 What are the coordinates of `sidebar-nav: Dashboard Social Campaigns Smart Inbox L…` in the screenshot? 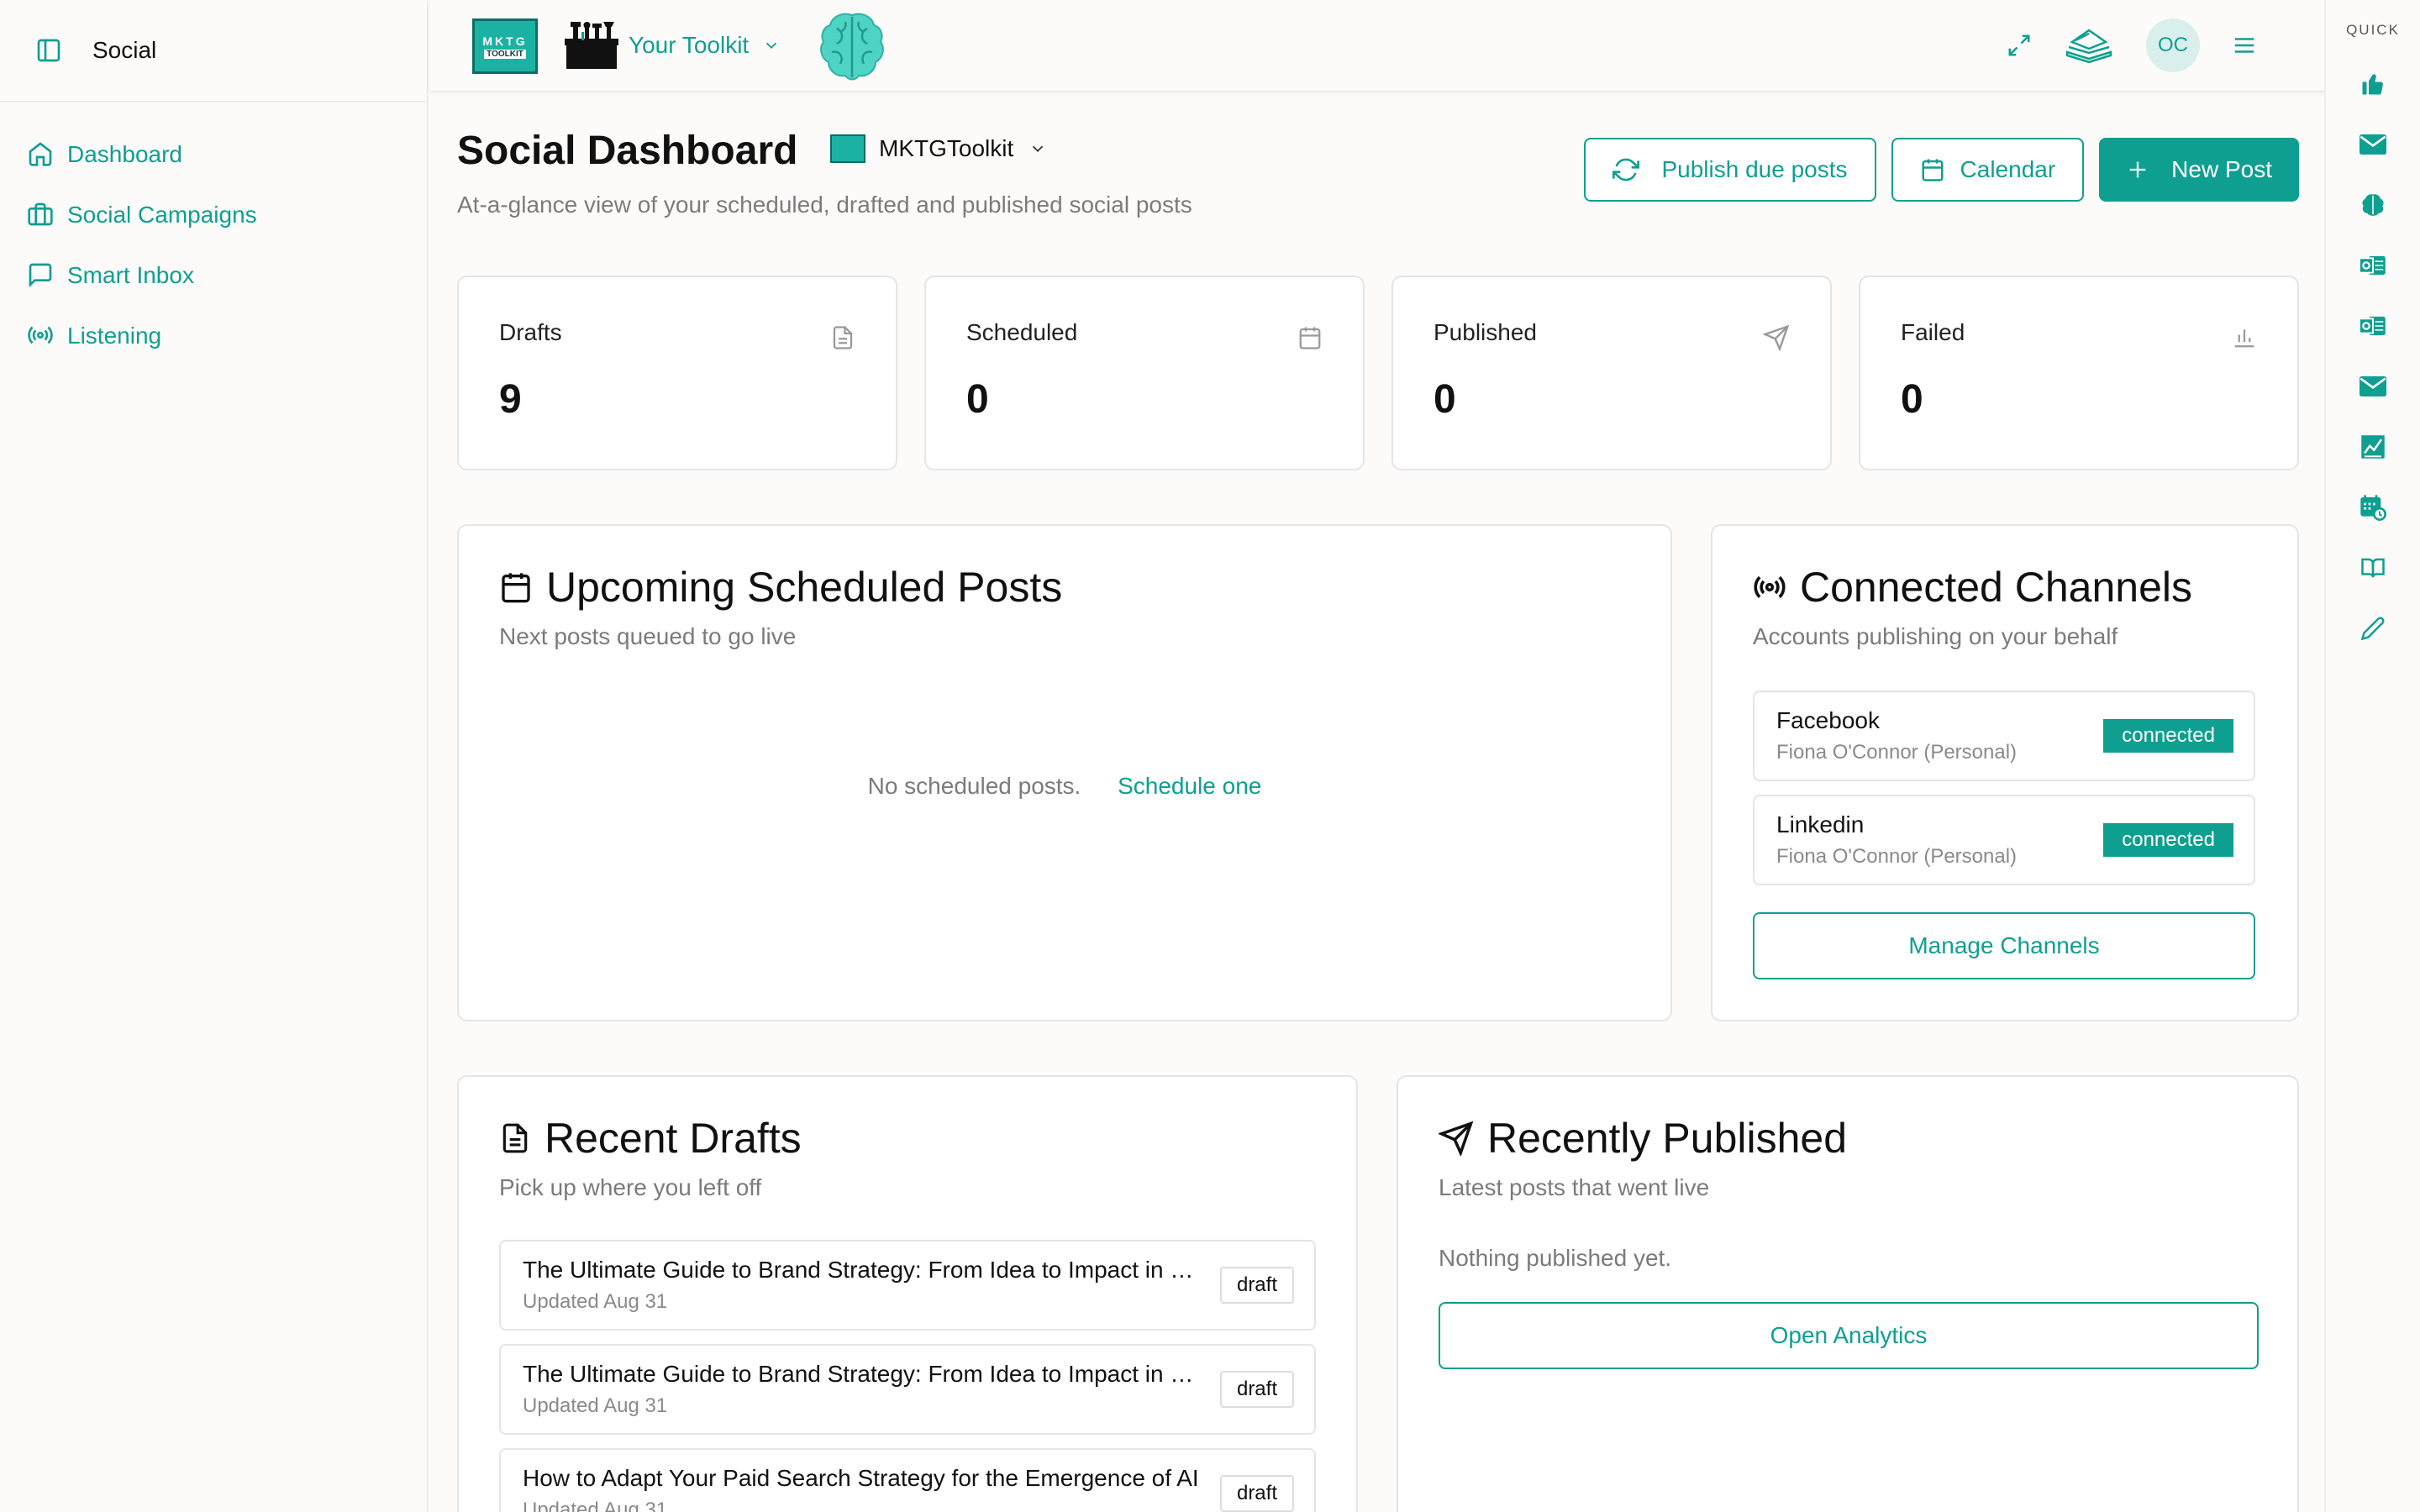 It's located at (214, 234).